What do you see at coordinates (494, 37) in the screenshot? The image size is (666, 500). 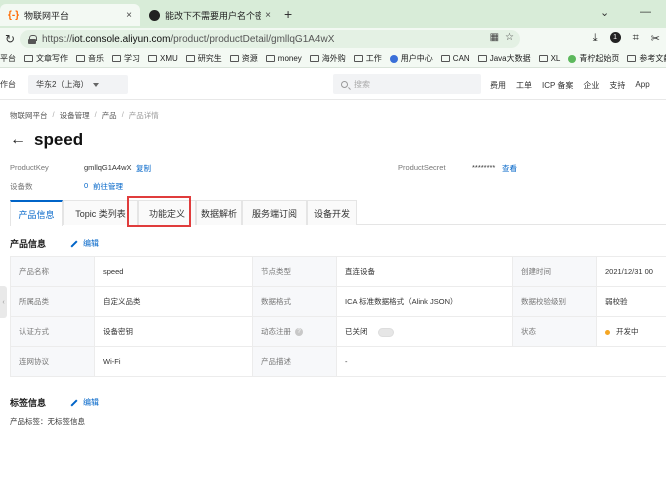 I see `qr-code-icon: ▦` at bounding box center [494, 37].